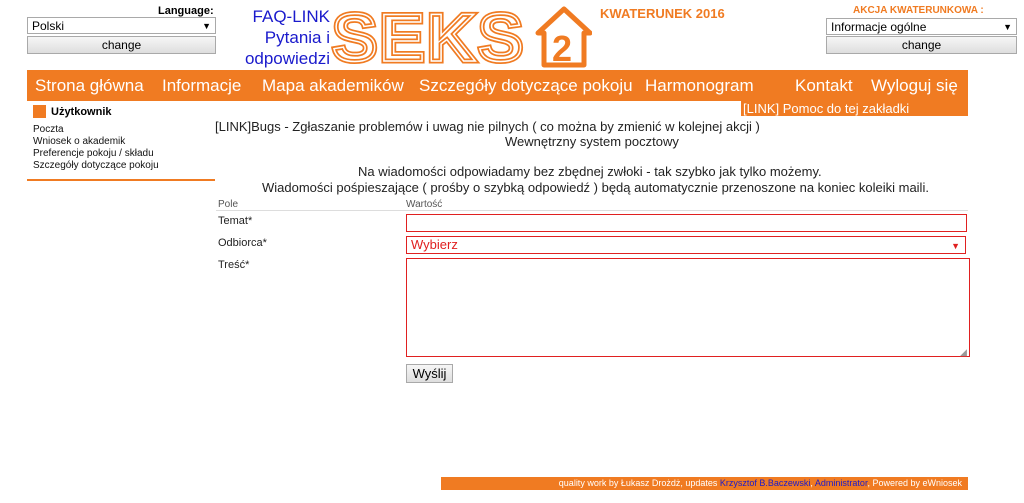 The width and height of the screenshot is (1024, 503). Describe the element at coordinates (592, 141) in the screenshot. I see `mail-system-title: Wewnętrzny system pocztowy` at that location.